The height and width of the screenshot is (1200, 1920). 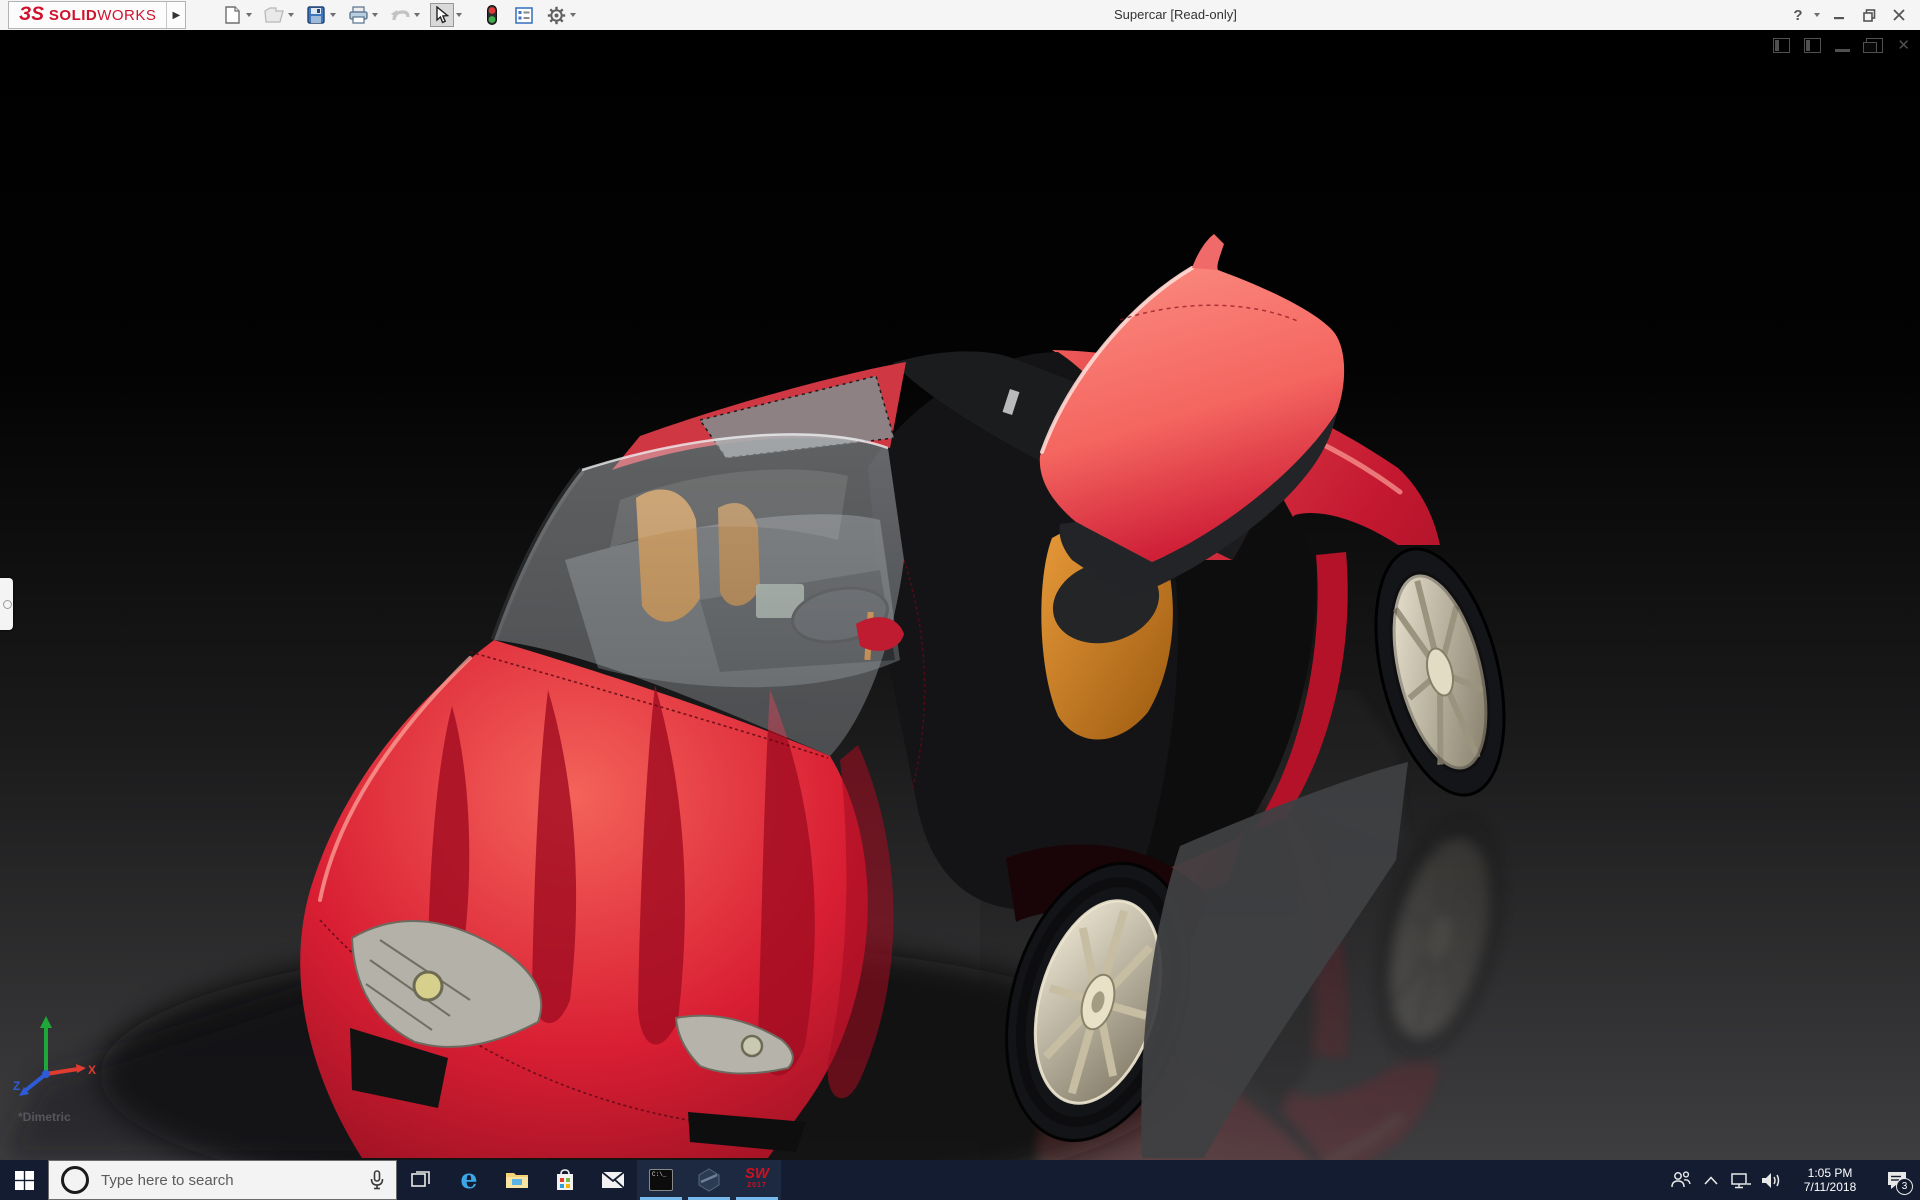 I want to click on network-icon, so click(x=1741, y=1180).